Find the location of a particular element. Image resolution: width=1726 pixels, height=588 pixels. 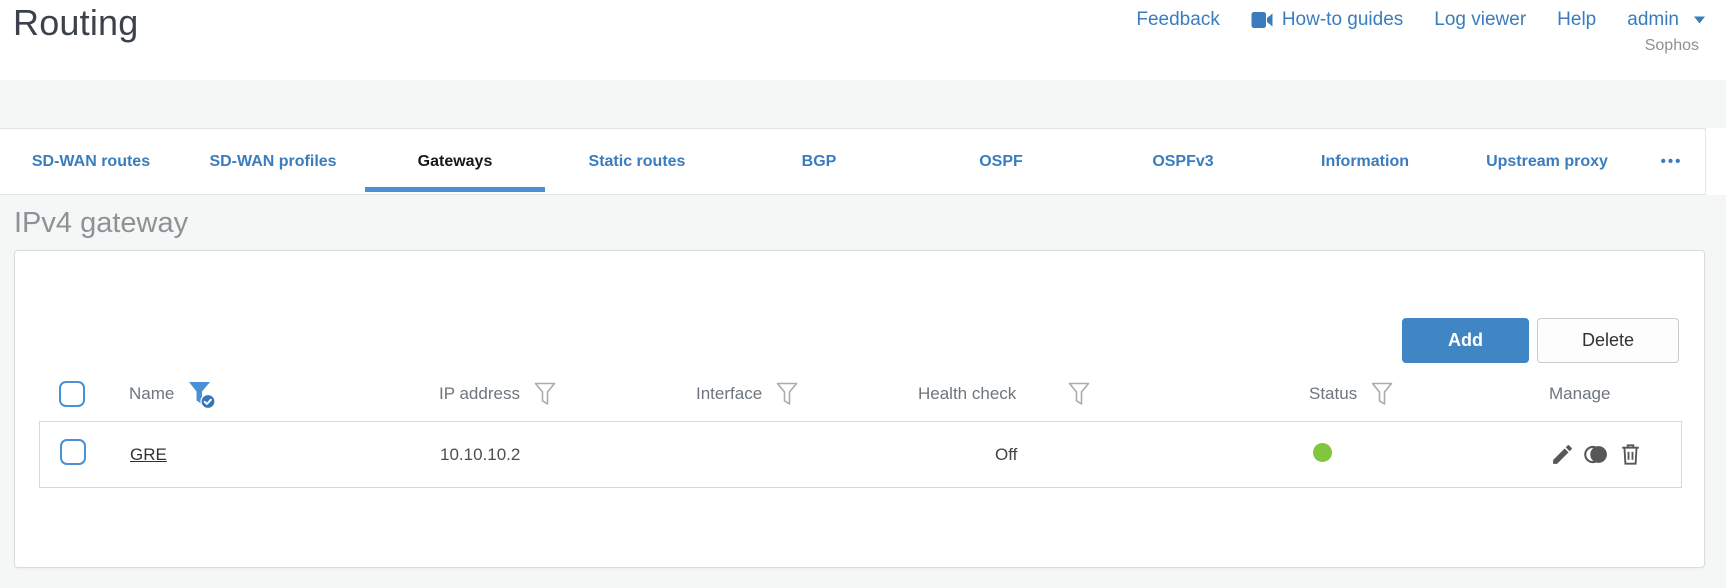

column-header-ip-address: IP address is located at coordinates (567, 394).